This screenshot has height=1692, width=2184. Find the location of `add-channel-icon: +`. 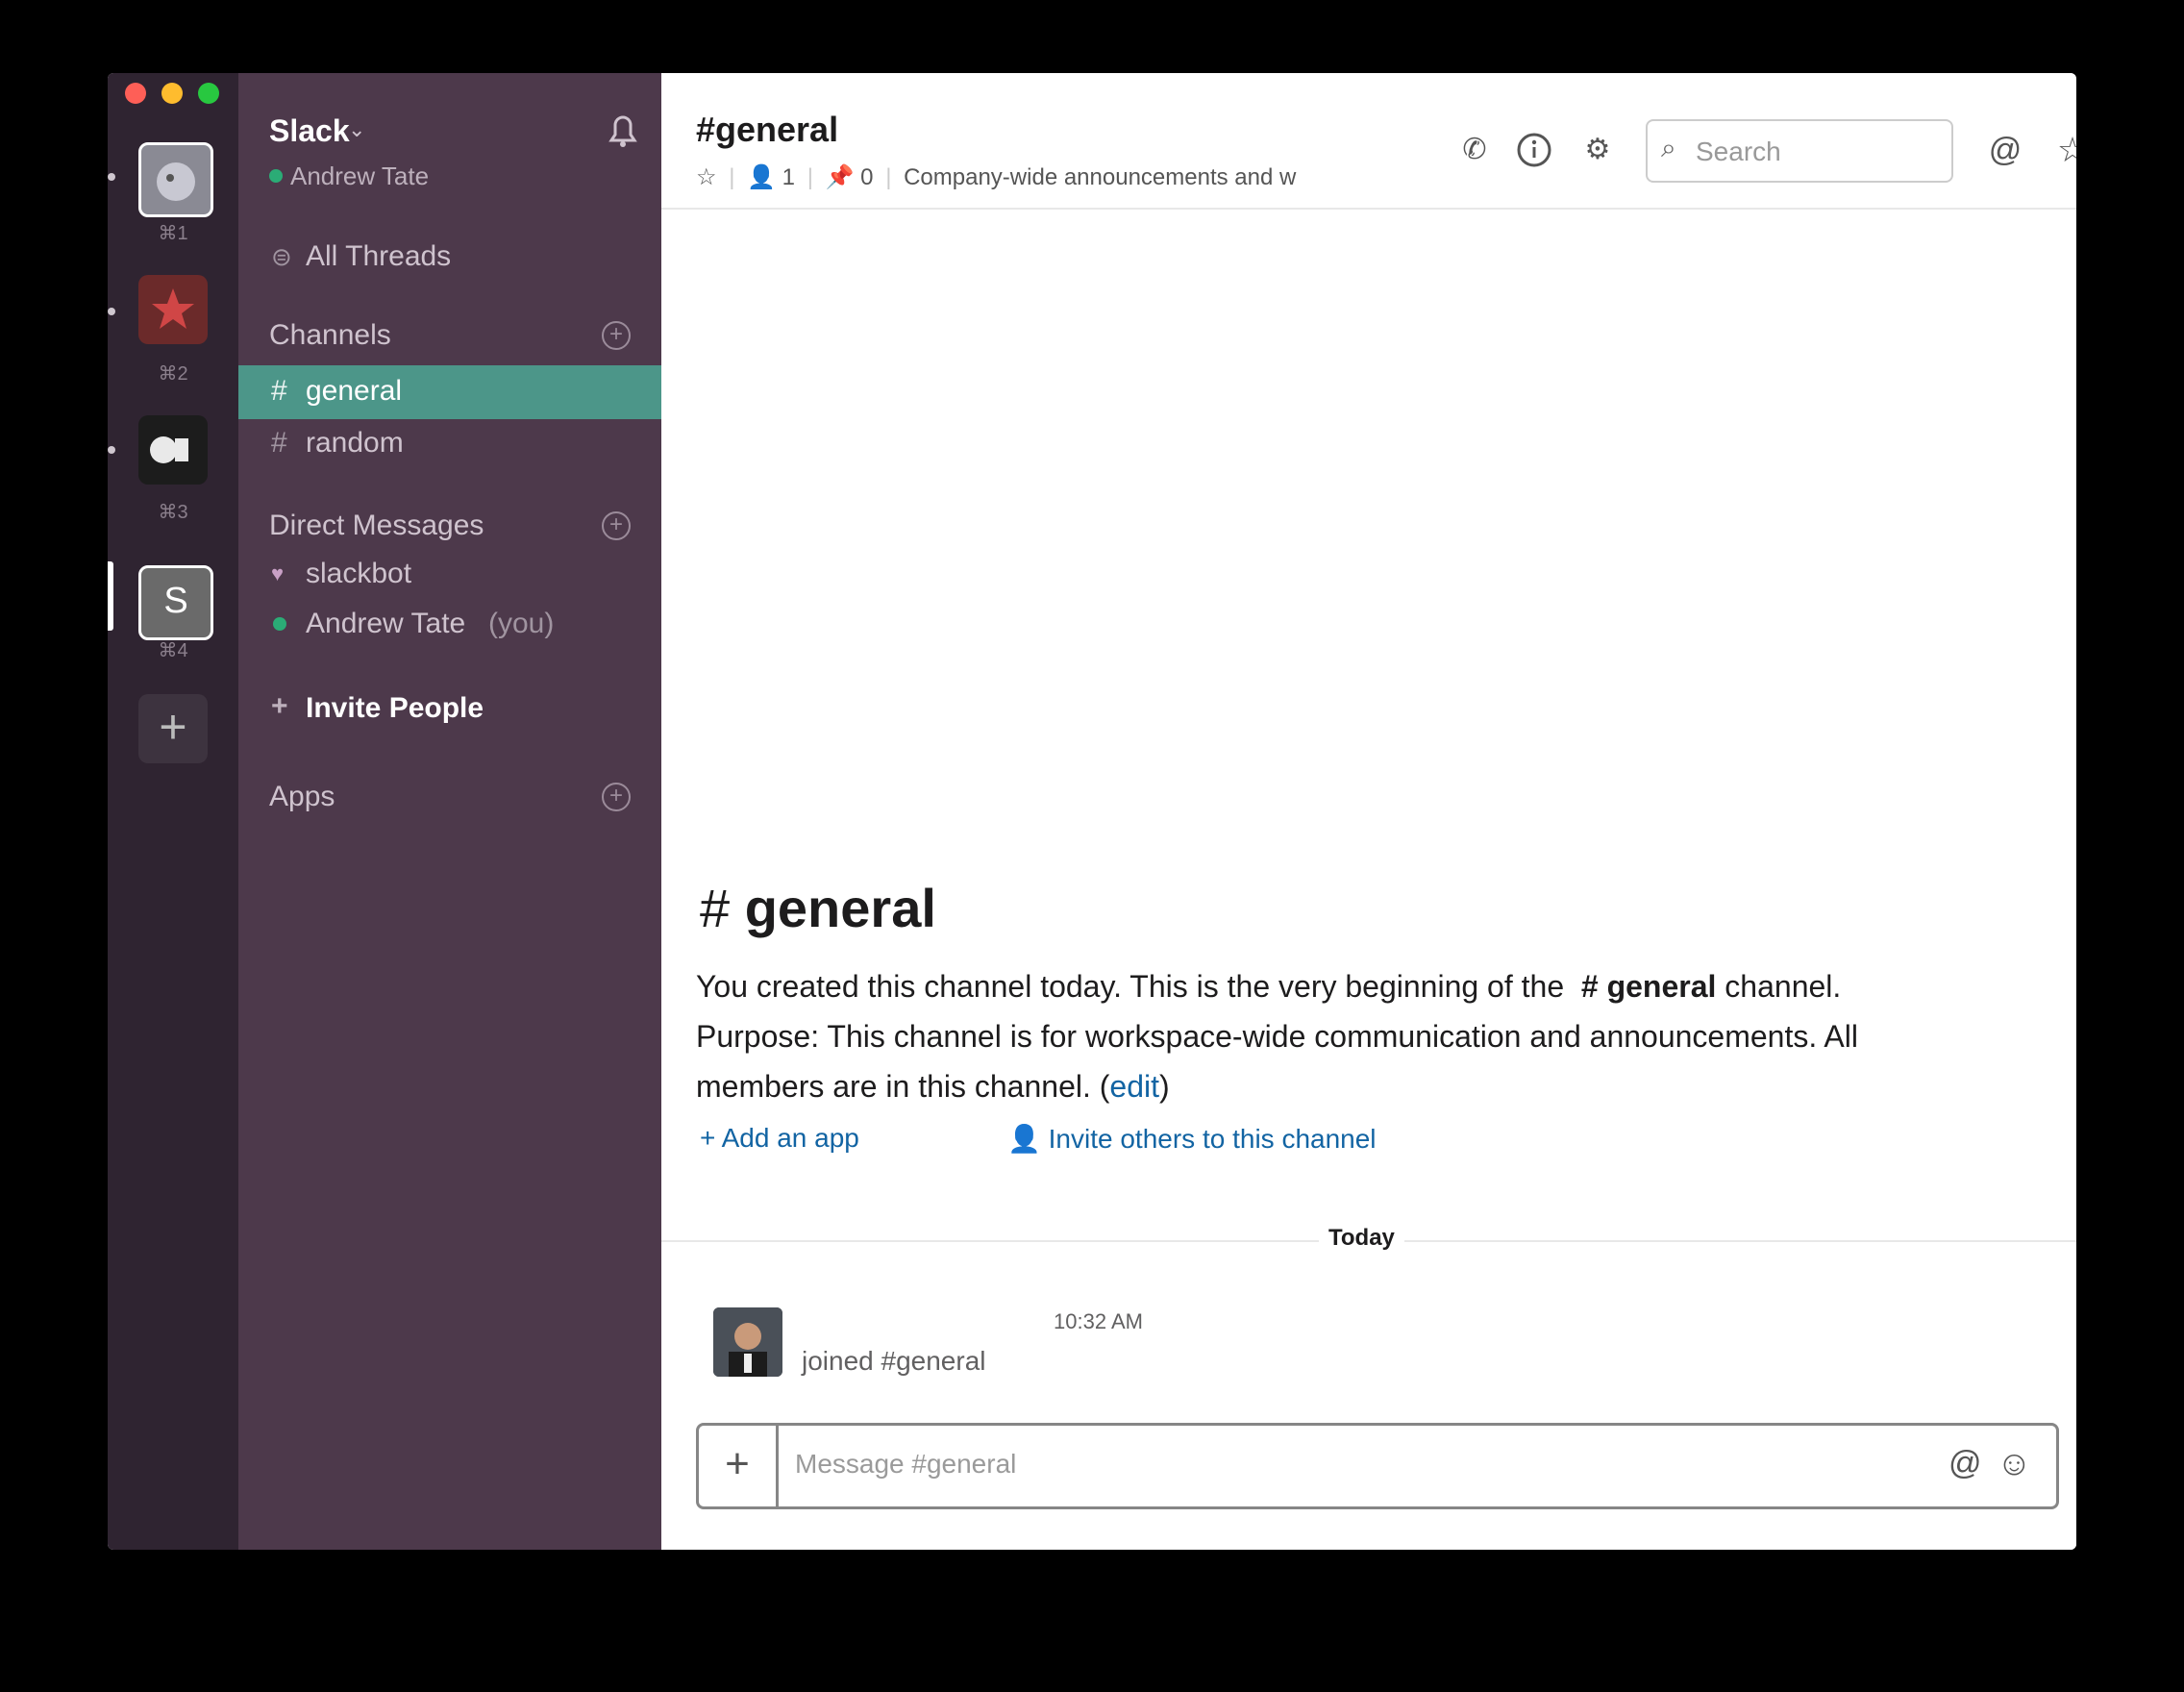

add-channel-icon: + is located at coordinates (617, 335).